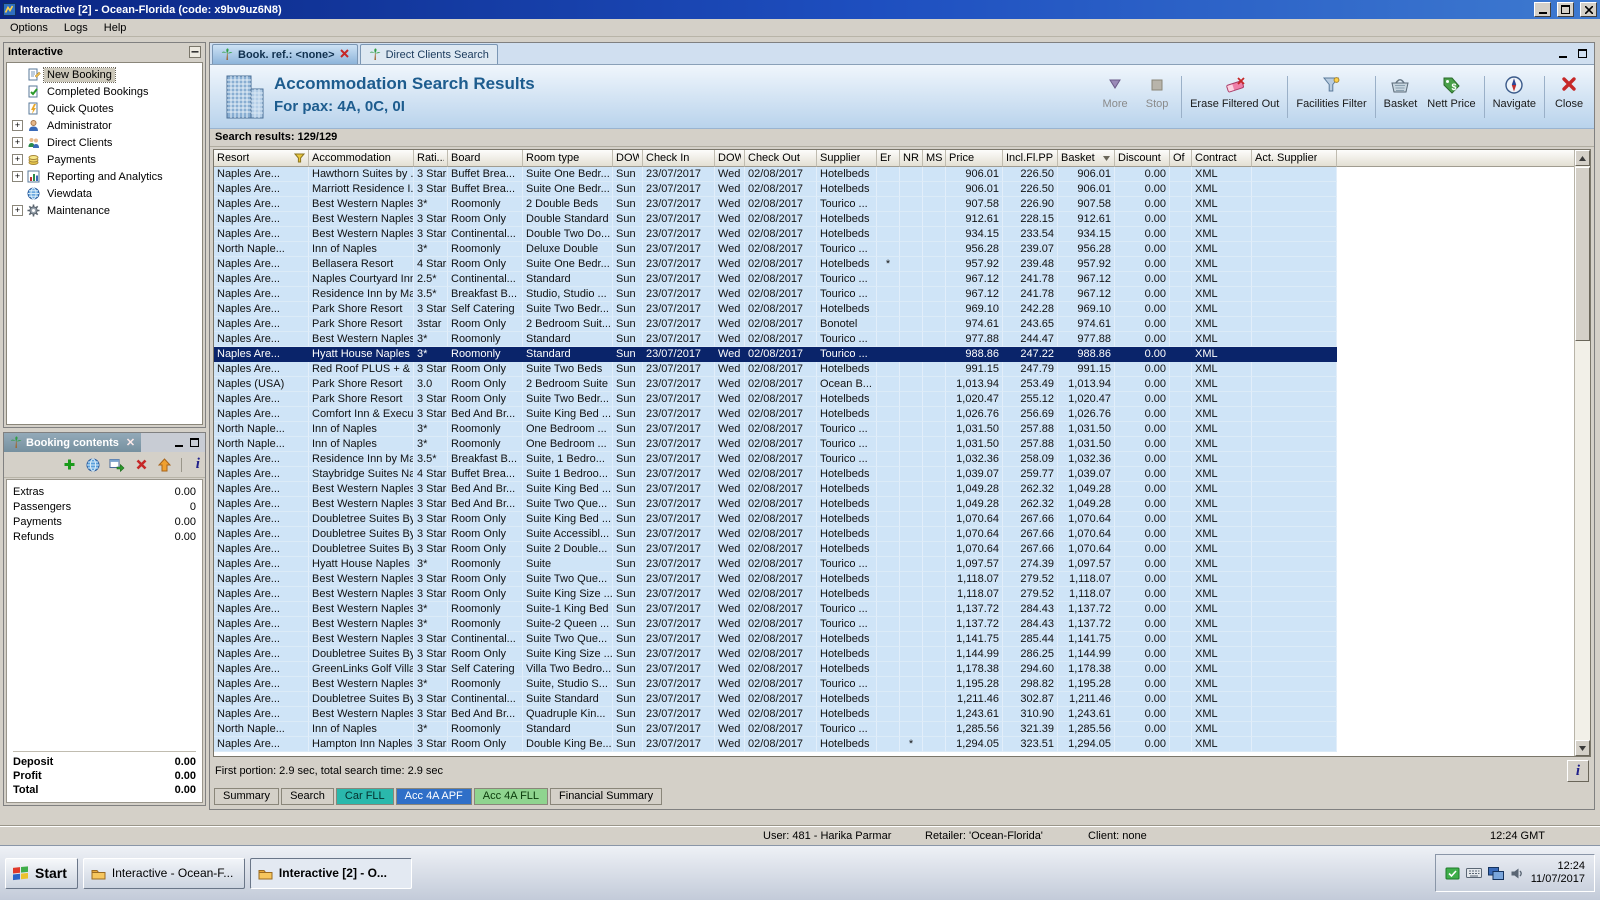  I want to click on transfer-button, so click(117, 465).